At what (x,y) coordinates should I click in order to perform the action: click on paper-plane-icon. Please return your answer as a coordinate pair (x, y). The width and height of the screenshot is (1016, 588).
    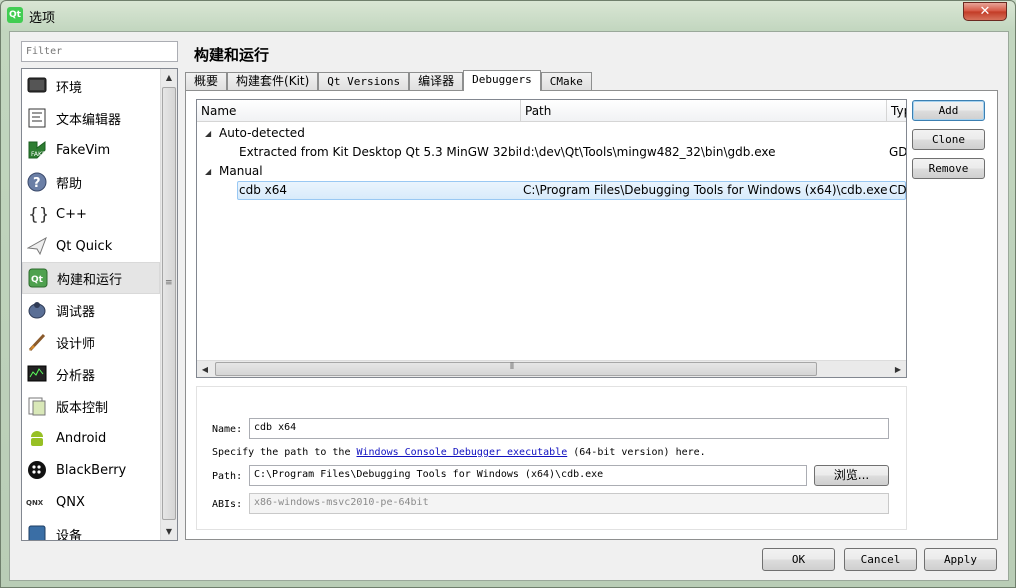
    Looking at the image, I should click on (37, 246).